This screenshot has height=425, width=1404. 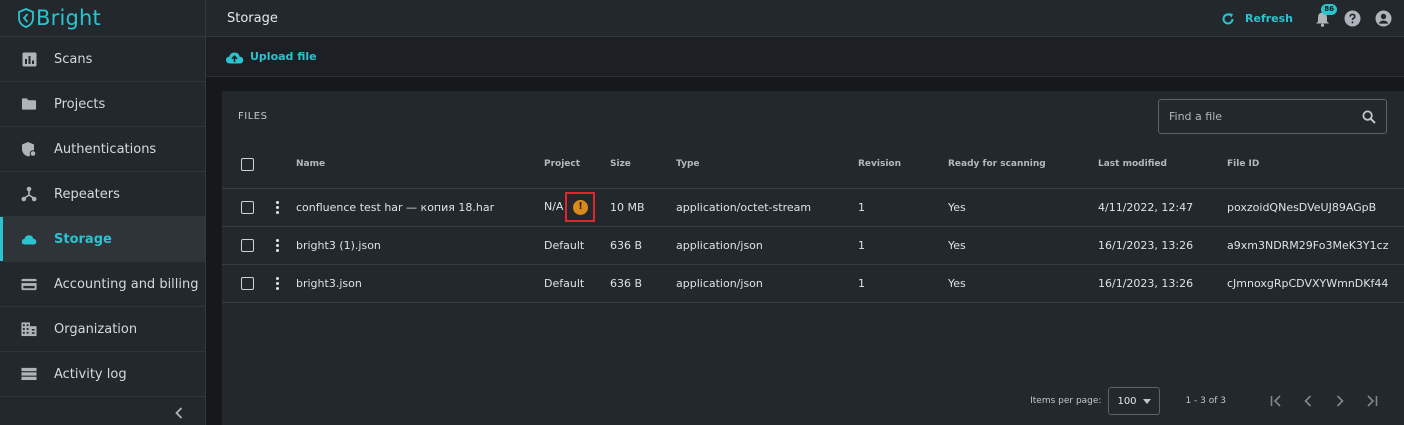 I want to click on sidebar-item-scans: Scans, so click(x=102, y=59).